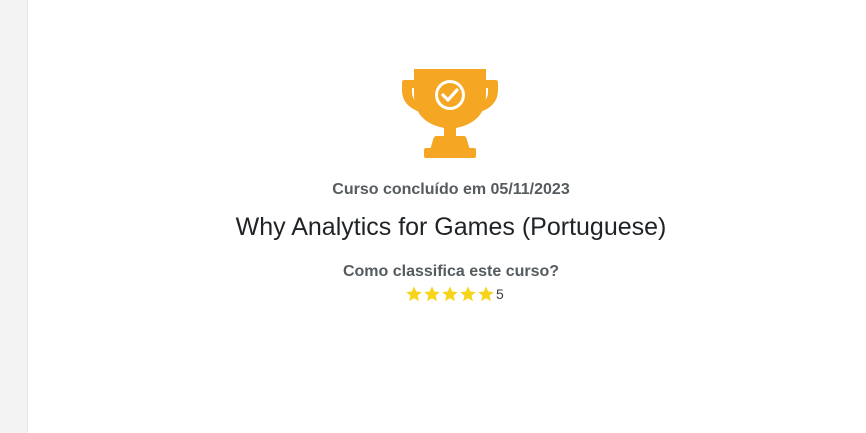  What do you see at coordinates (451, 189) in the screenshot?
I see `completion-date-label: Curso concluído em 05/11/2023` at bounding box center [451, 189].